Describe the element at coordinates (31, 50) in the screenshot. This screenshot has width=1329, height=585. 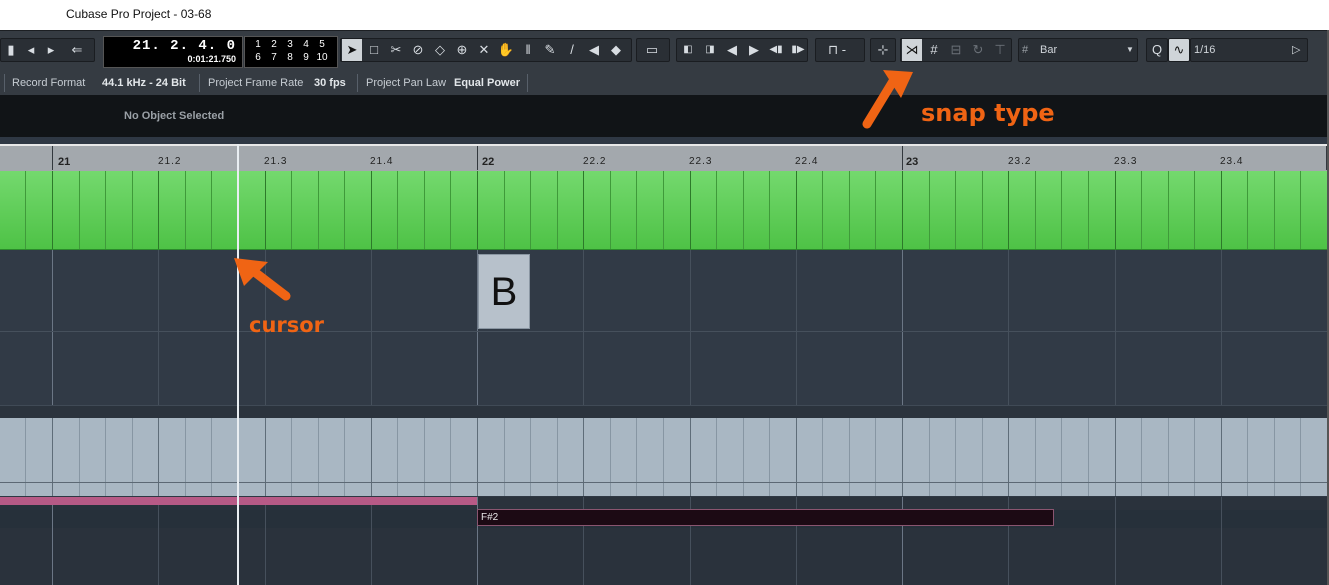
I see `nav-left-icon: ◂` at that location.